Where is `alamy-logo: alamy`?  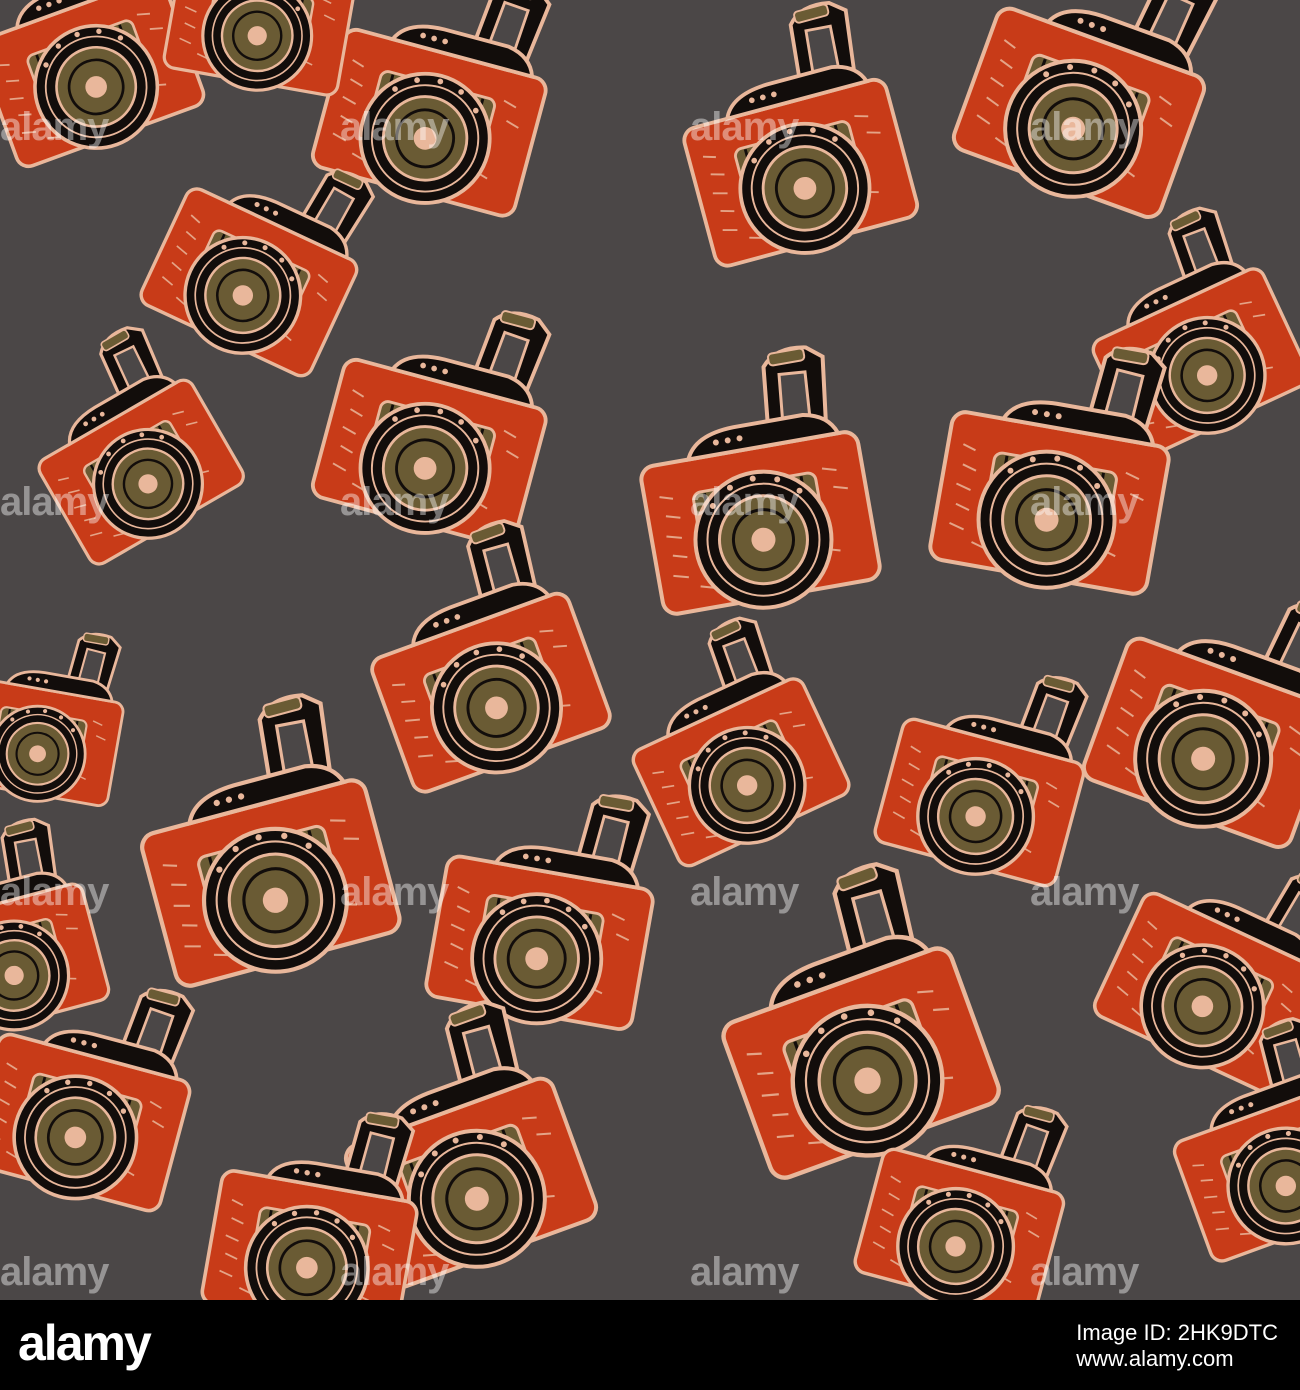
alamy-logo: alamy is located at coordinates (85, 1343).